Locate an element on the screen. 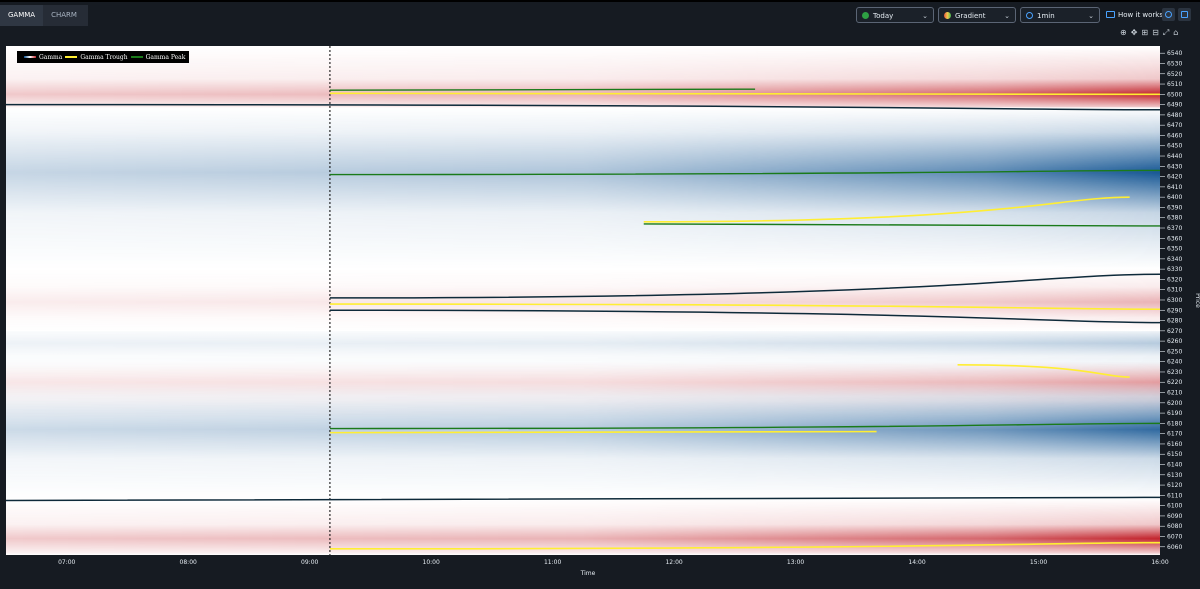 The width and height of the screenshot is (1200, 589). how-it-works-link: How it works? is located at coordinates (1136, 15).